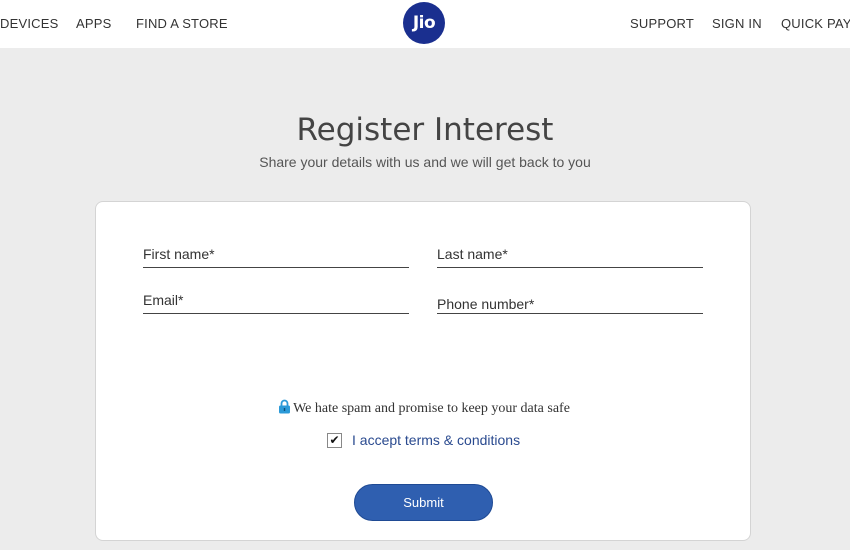 The height and width of the screenshot is (550, 850). Describe the element at coordinates (425, 130) in the screenshot. I see `page-title: Register Interest` at that location.